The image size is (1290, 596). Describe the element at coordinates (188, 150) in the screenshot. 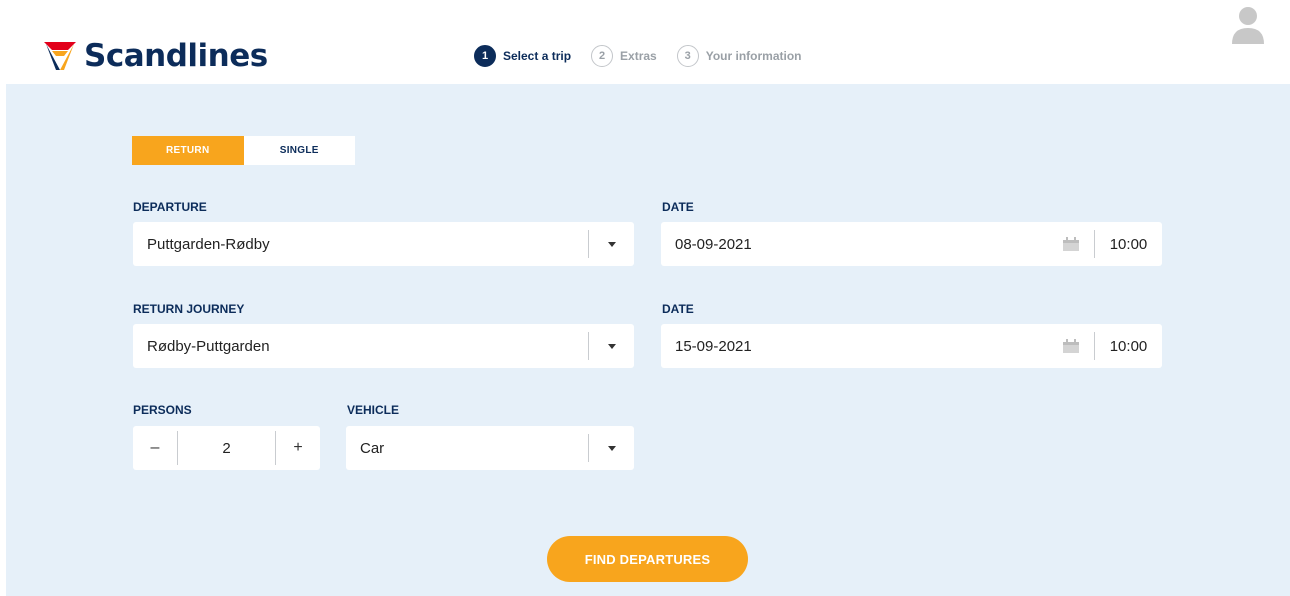

I see `return-toggle-button: RETURN` at that location.